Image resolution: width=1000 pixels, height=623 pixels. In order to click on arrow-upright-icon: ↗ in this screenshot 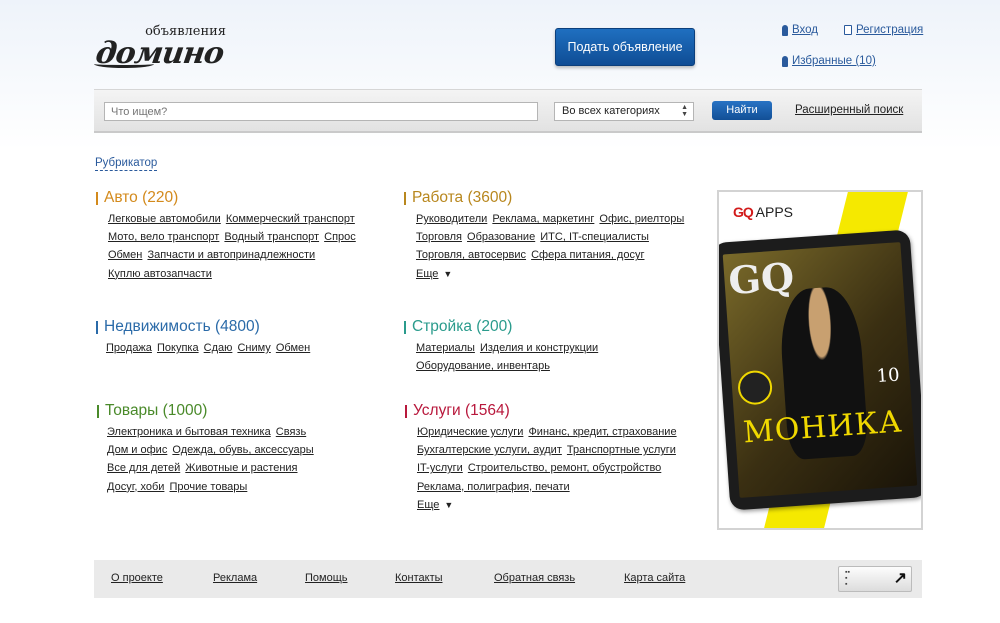, I will do `click(900, 578)`.